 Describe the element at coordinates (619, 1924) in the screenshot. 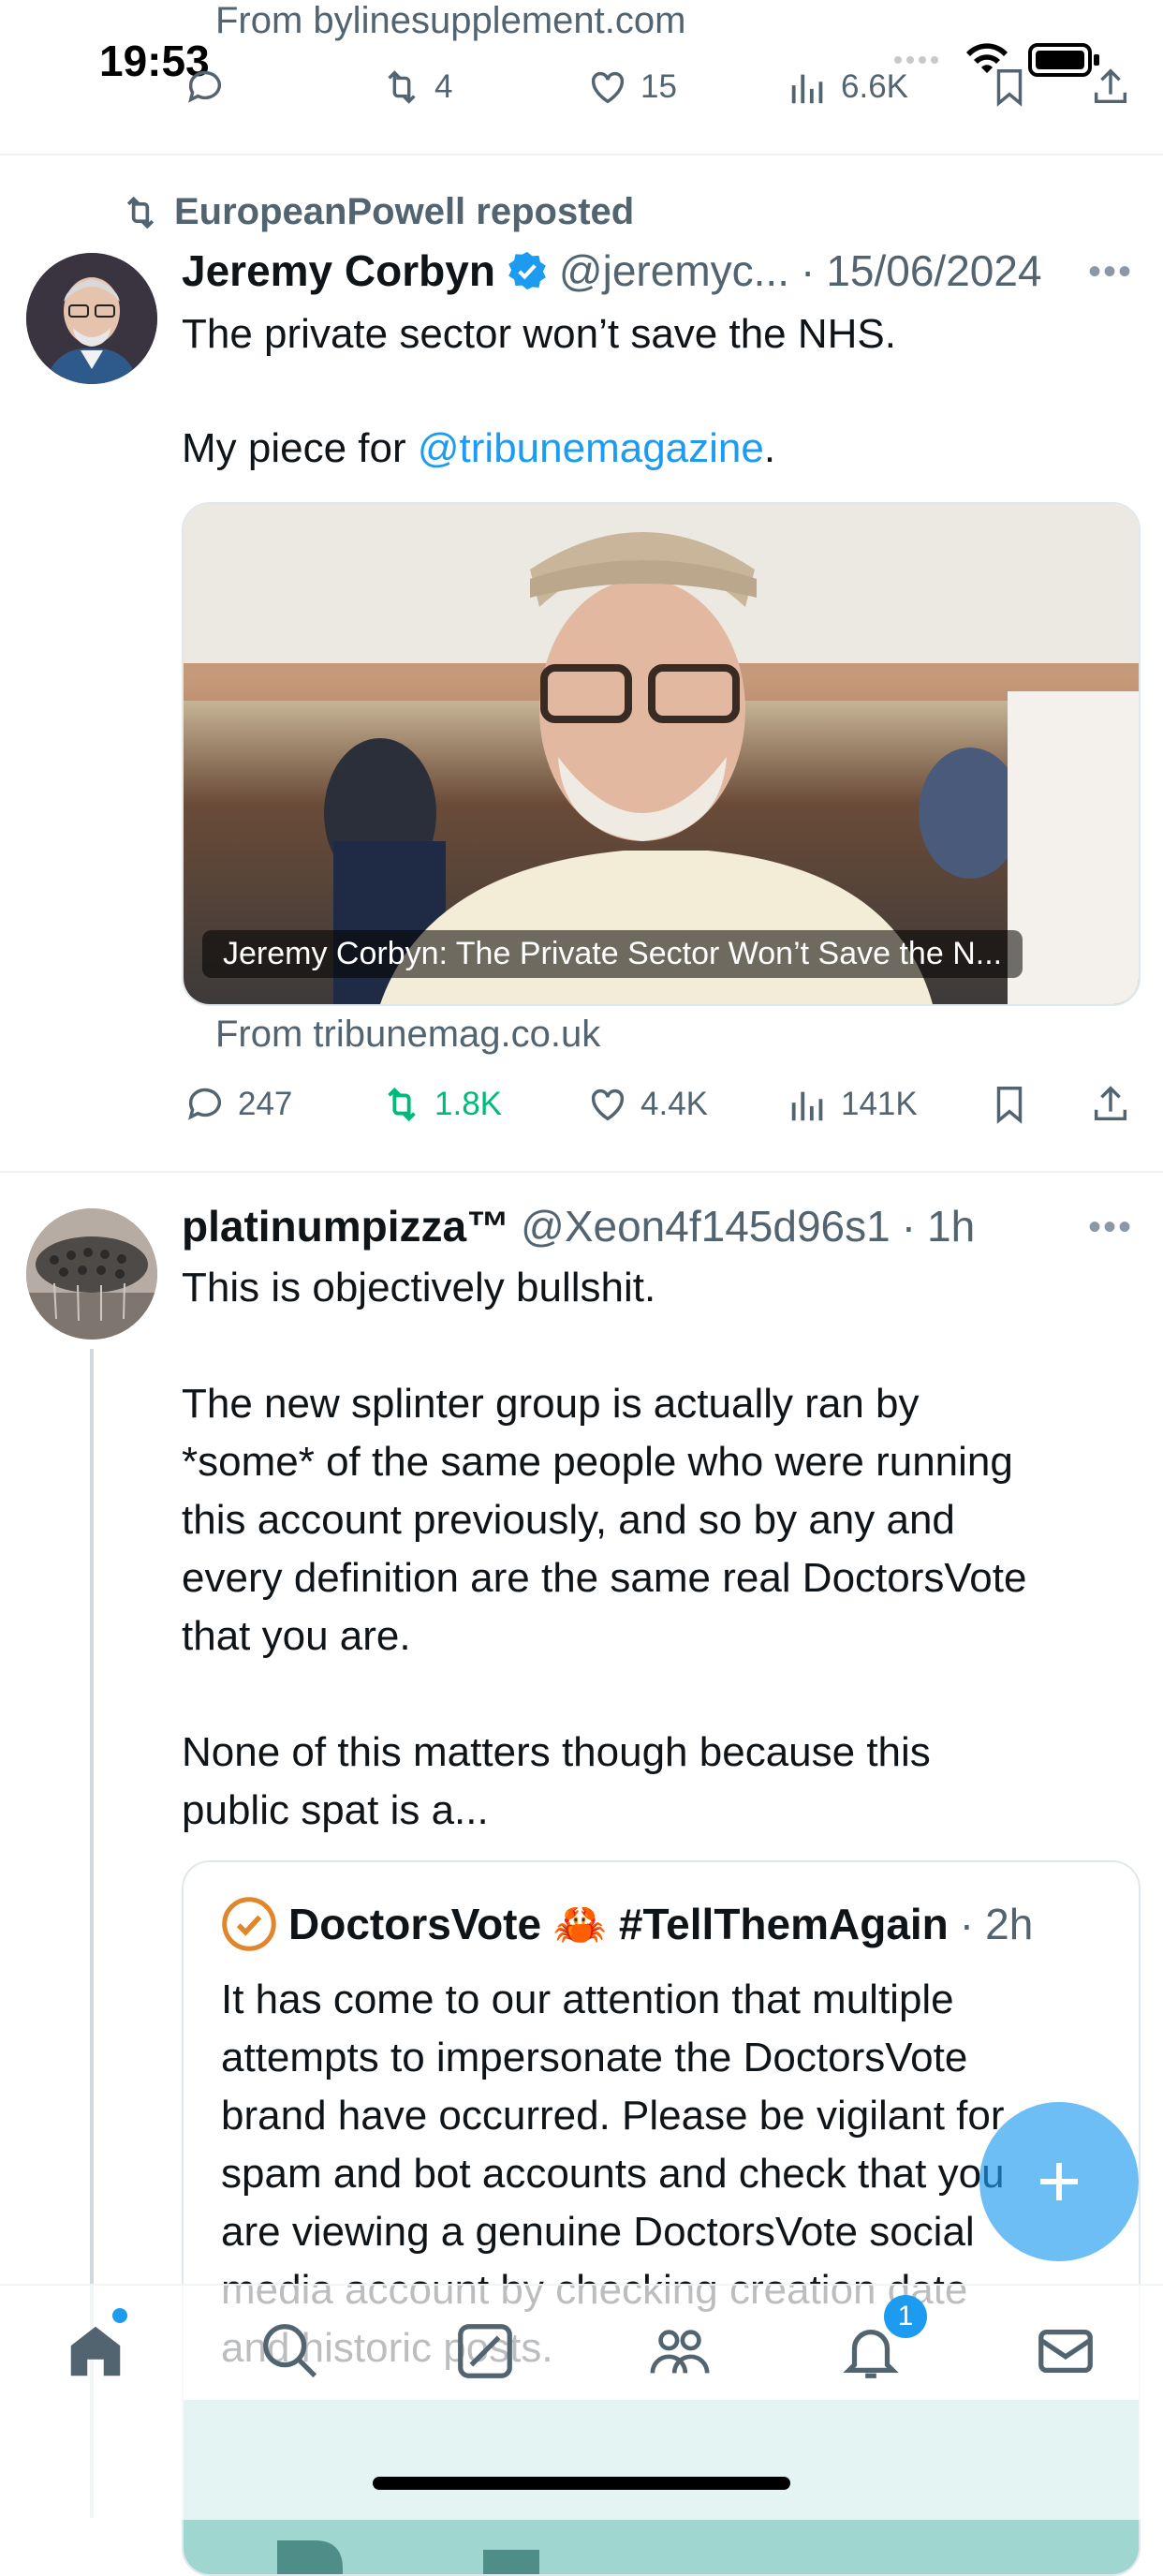

I see `quote-author-name: DoctorsVote 🦀 #TellThemAgain` at that location.